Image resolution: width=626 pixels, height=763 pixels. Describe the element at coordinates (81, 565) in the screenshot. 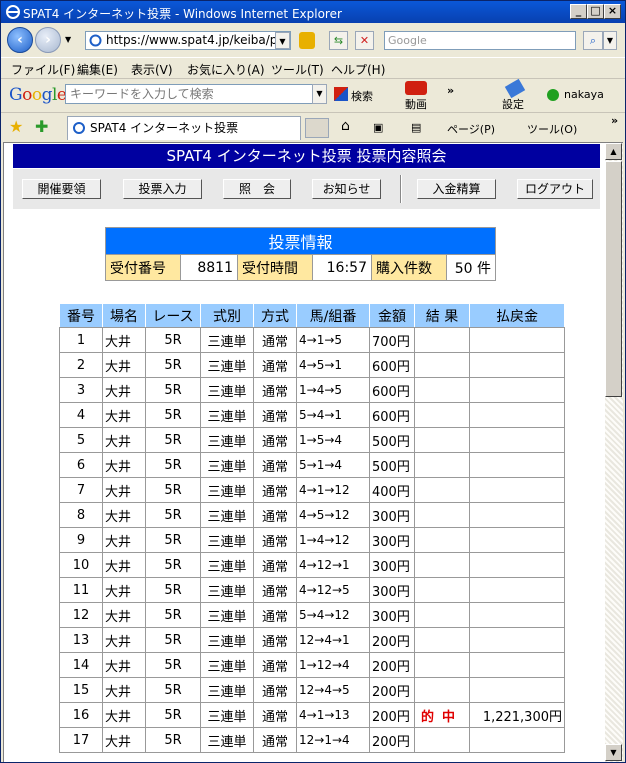

I see `cell-number: 10` at that location.